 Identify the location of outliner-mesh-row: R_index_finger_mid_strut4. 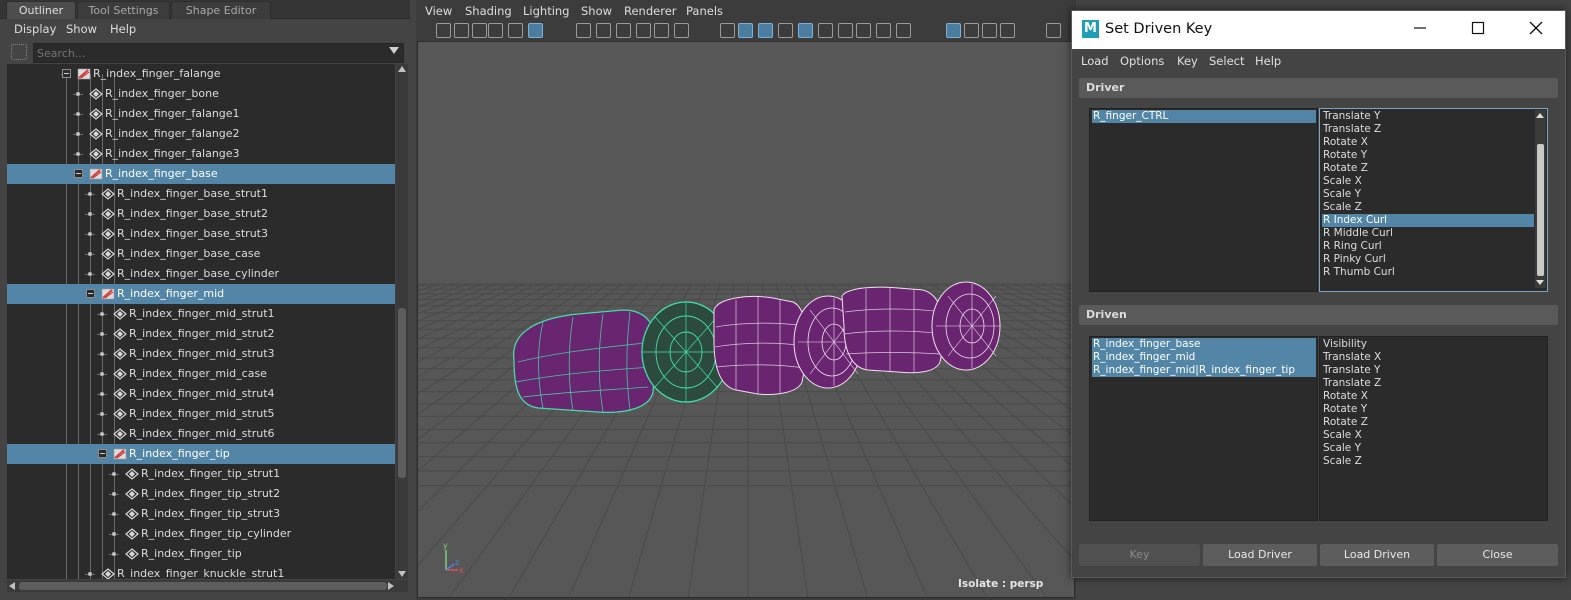
(201, 394).